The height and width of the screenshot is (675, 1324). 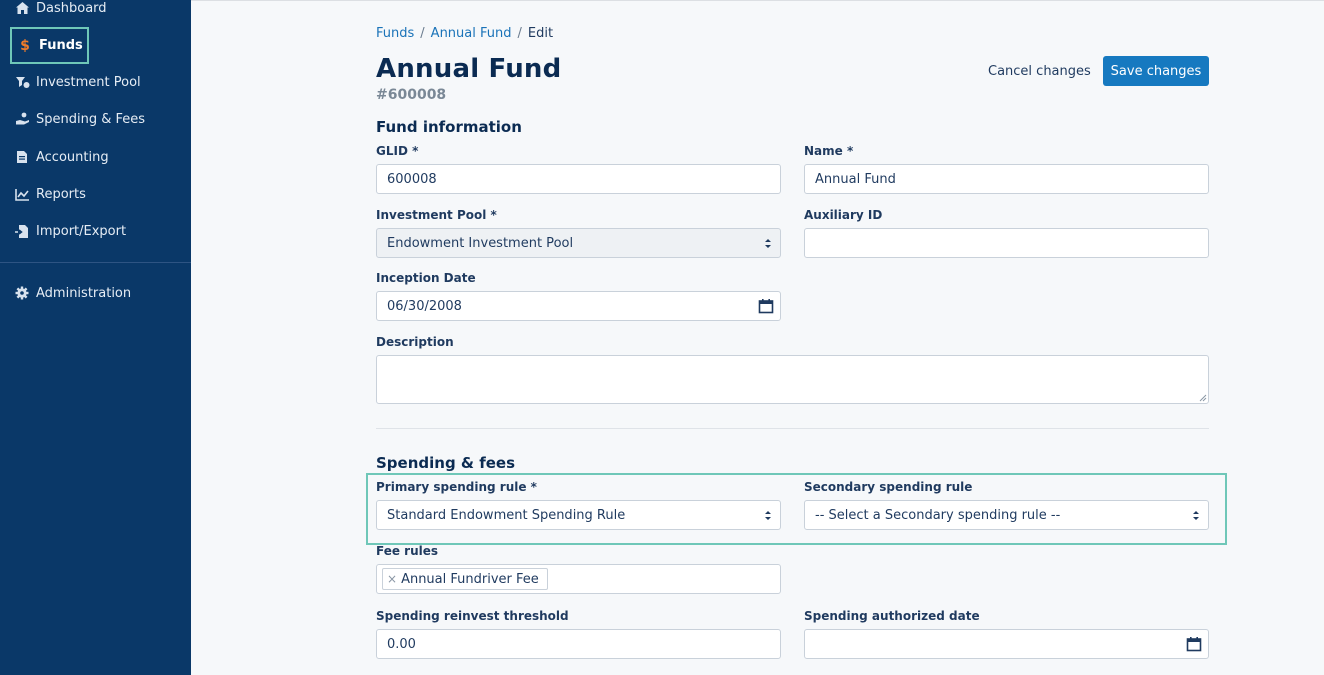 I want to click on secondary-spending-rule-value: -- Select a Secondary spending rule --, so click(x=938, y=515).